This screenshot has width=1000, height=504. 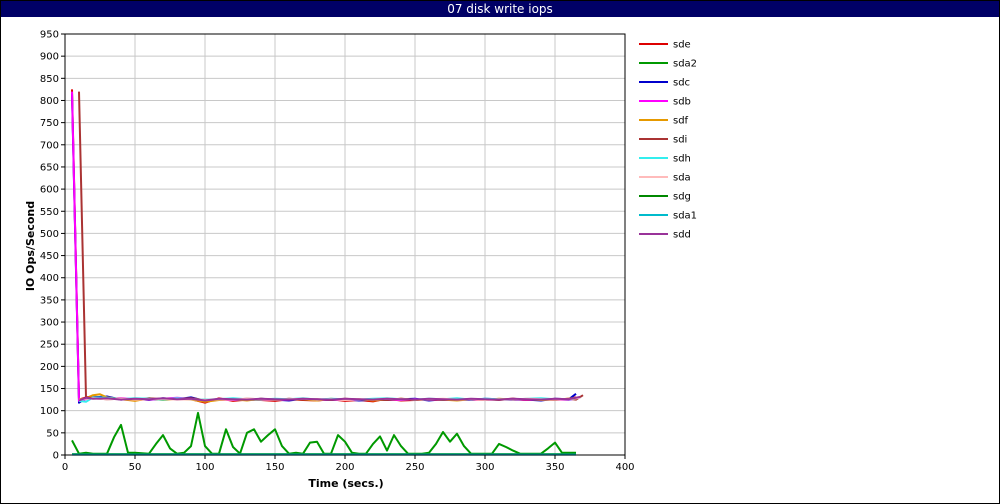 I want to click on legend-label-sdf: sdf, so click(x=681, y=121).